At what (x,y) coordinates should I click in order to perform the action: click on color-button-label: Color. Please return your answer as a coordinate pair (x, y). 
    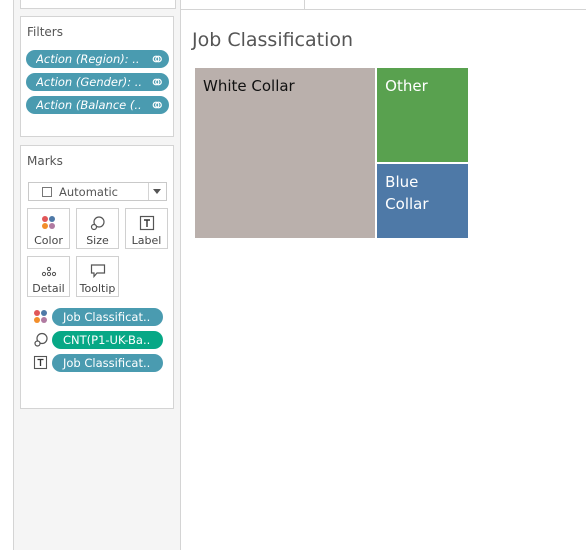
    Looking at the image, I should click on (48, 240).